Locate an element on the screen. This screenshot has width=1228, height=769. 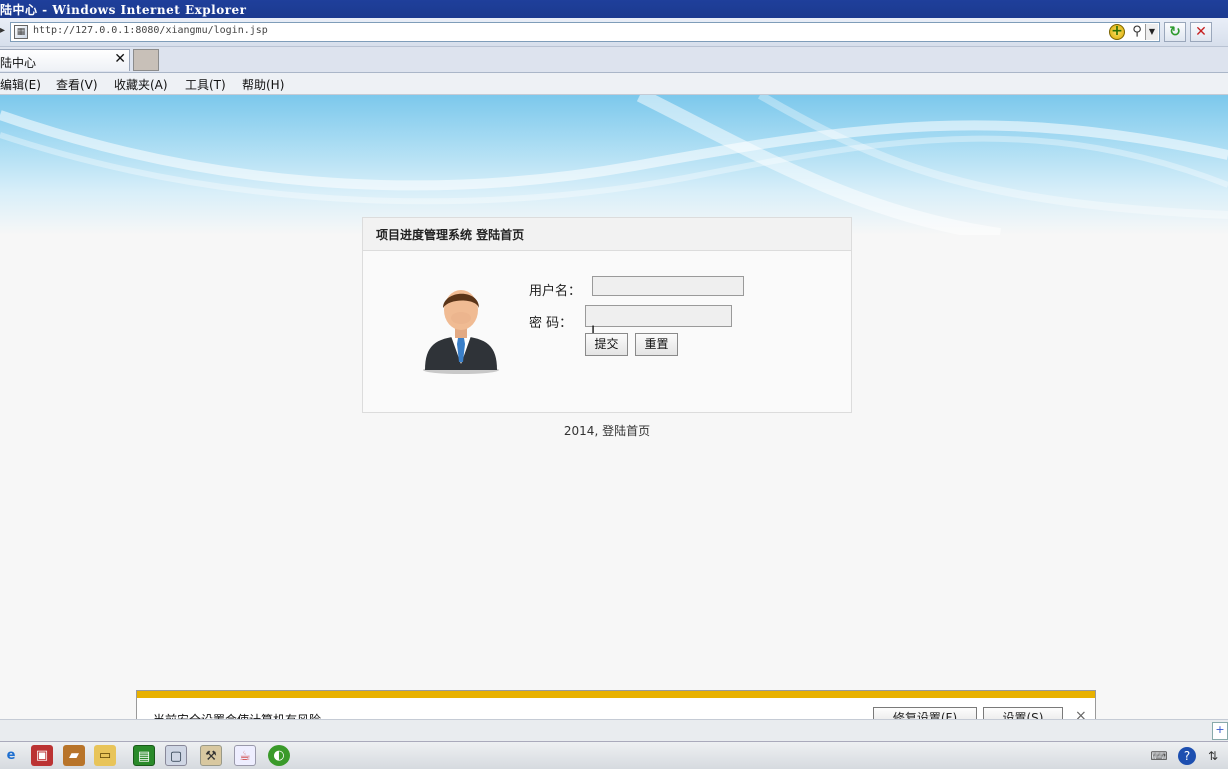
network-icon: ⇅ is located at coordinates (1213, 756).